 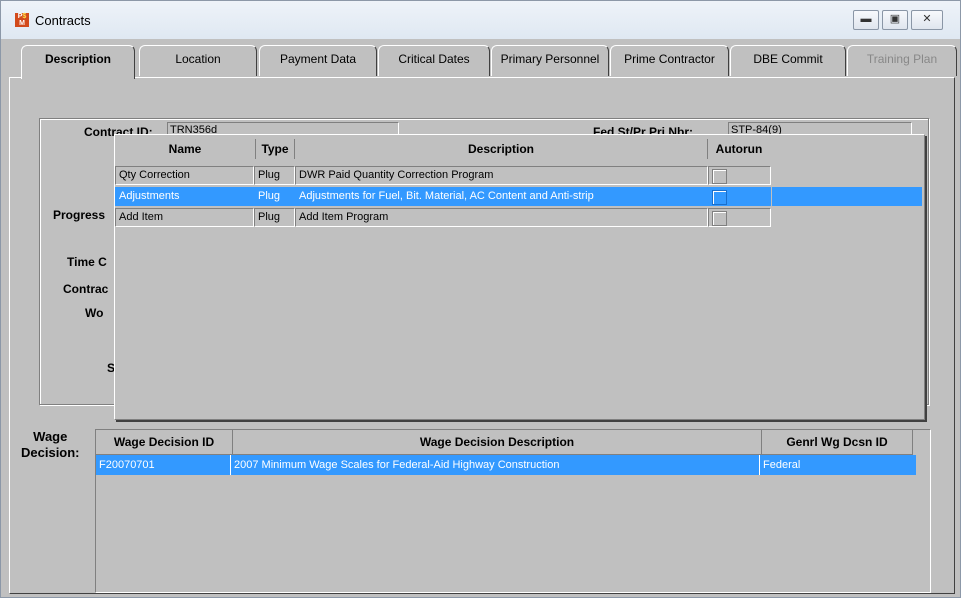 What do you see at coordinates (63, 20) in the screenshot?
I see `window-title: Contracts` at bounding box center [63, 20].